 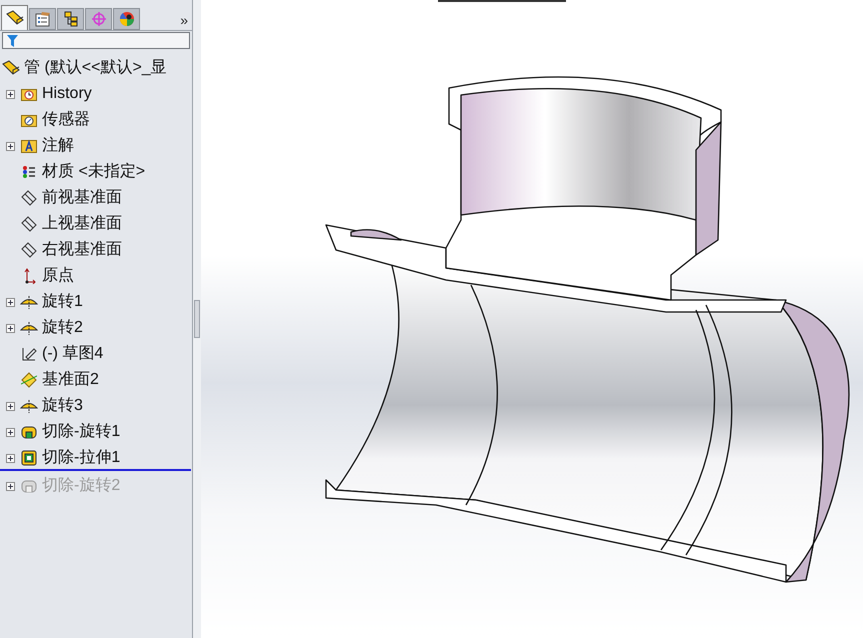 I want to click on tree-item: 切除-旋转1, so click(x=81, y=432).